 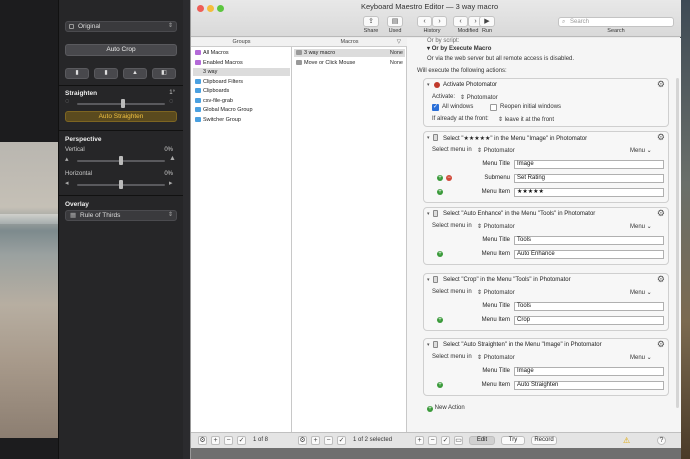 What do you see at coordinates (121, 116) in the screenshot?
I see `auto-straighten-button: Auto Straighten` at bounding box center [121, 116].